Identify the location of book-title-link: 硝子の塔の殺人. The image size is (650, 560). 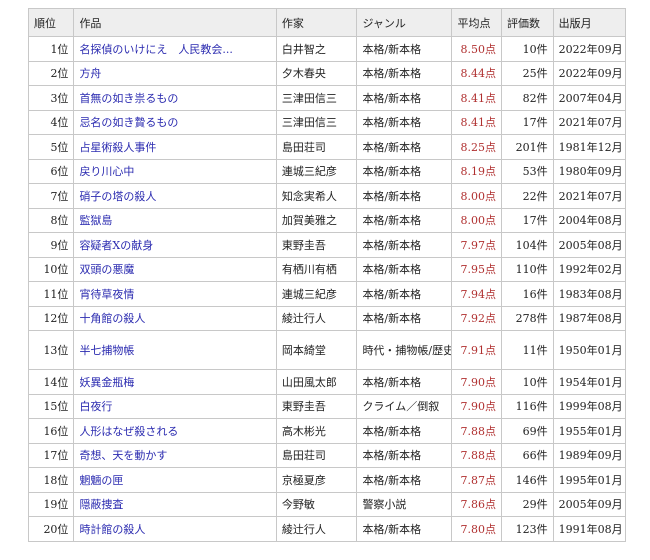
(117, 196).